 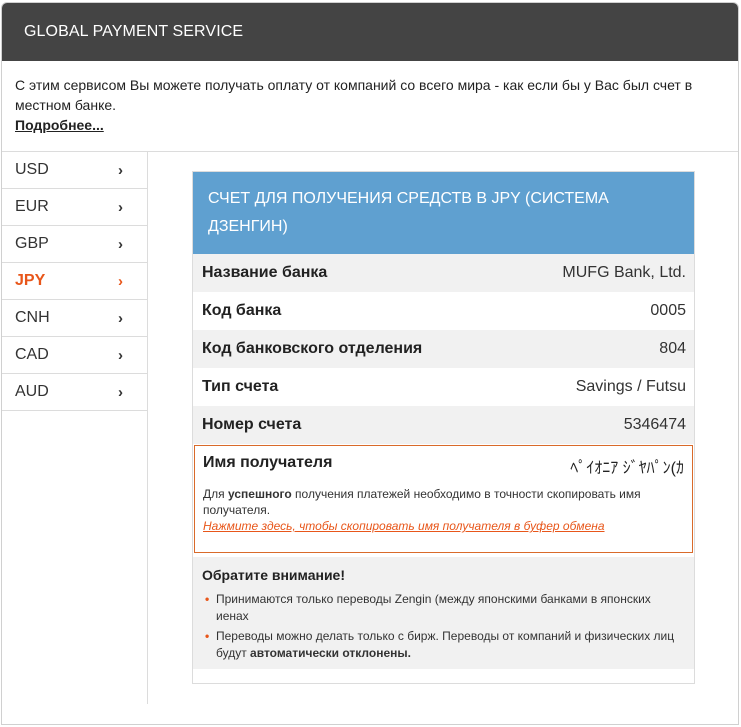 I want to click on header: GLOBAL PAYMENT SERVICE, so click(x=370, y=32).